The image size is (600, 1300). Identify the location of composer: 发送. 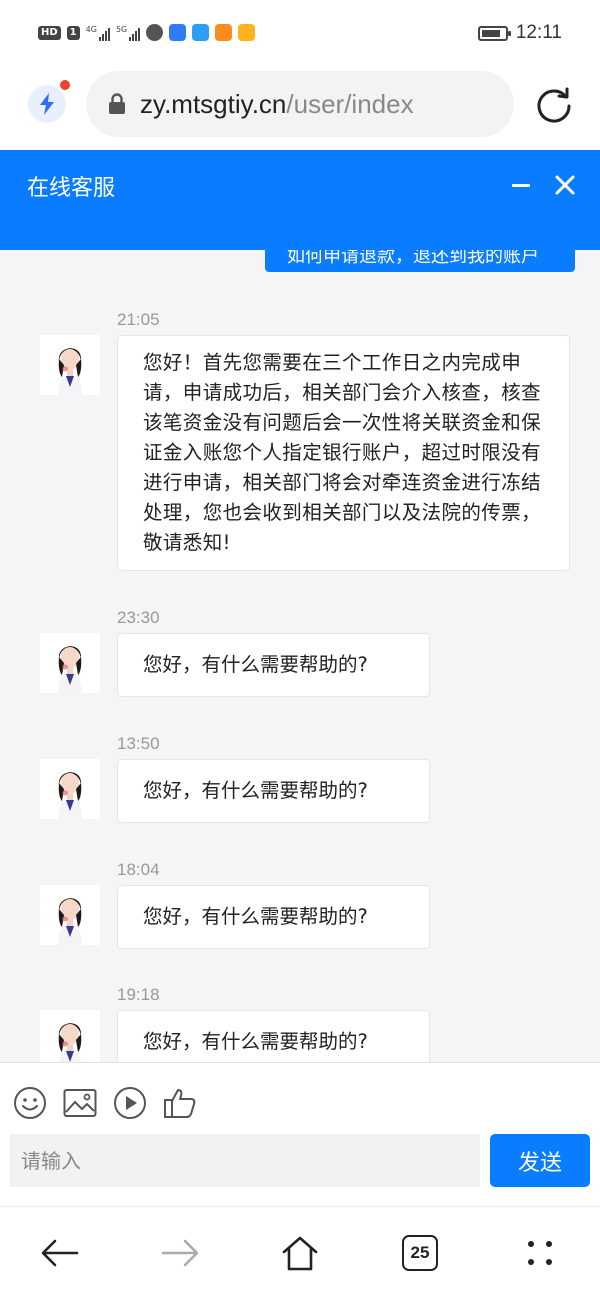
(300, 1133).